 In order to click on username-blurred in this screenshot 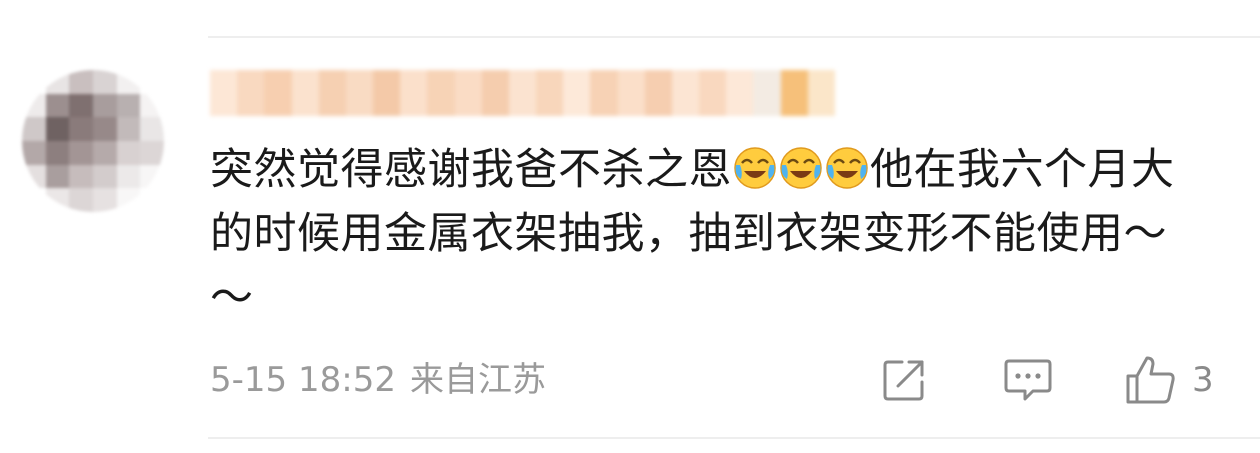, I will do `click(522, 93)`.